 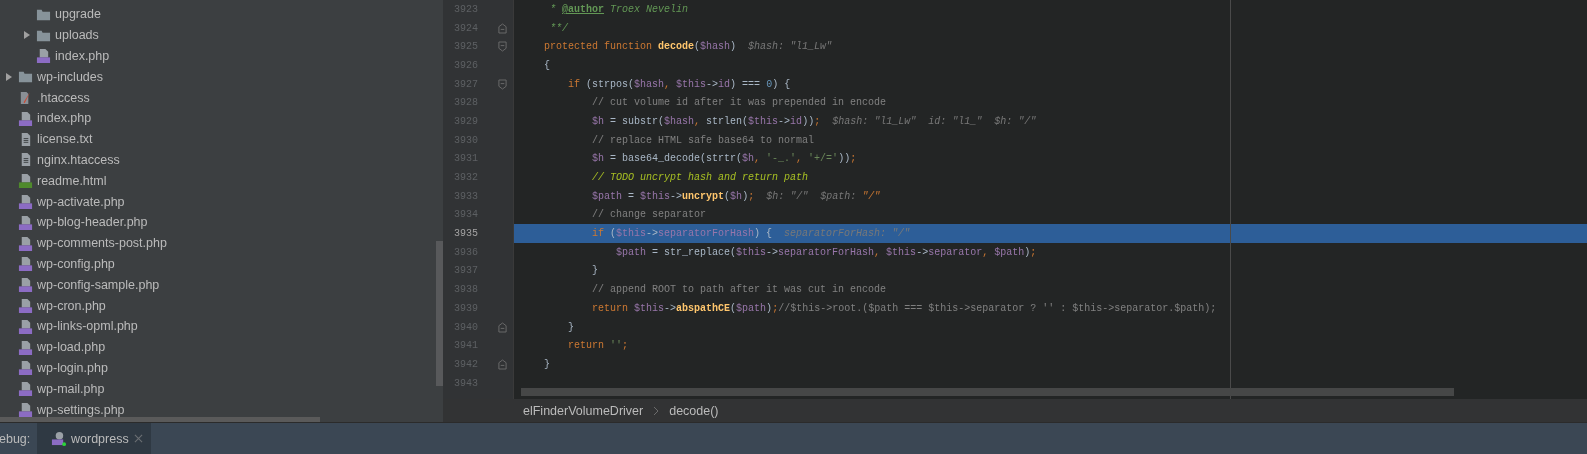 What do you see at coordinates (71, 388) in the screenshot?
I see `file-name: wp-mail.php` at bounding box center [71, 388].